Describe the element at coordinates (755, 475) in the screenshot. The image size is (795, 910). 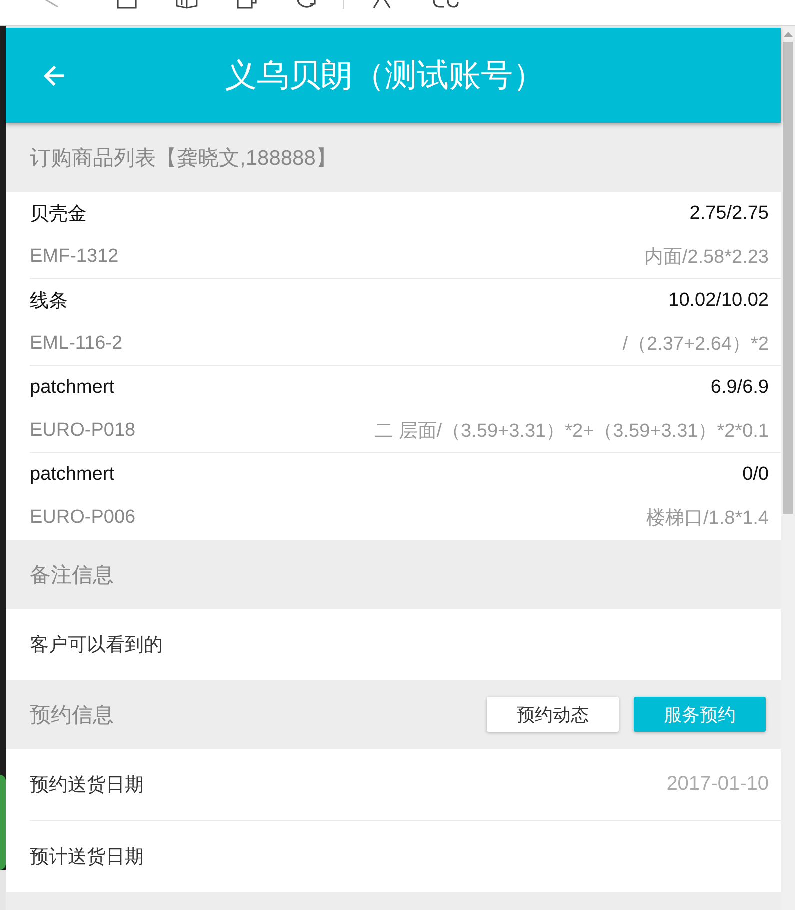
I see `product-quantity: 0/0` at that location.